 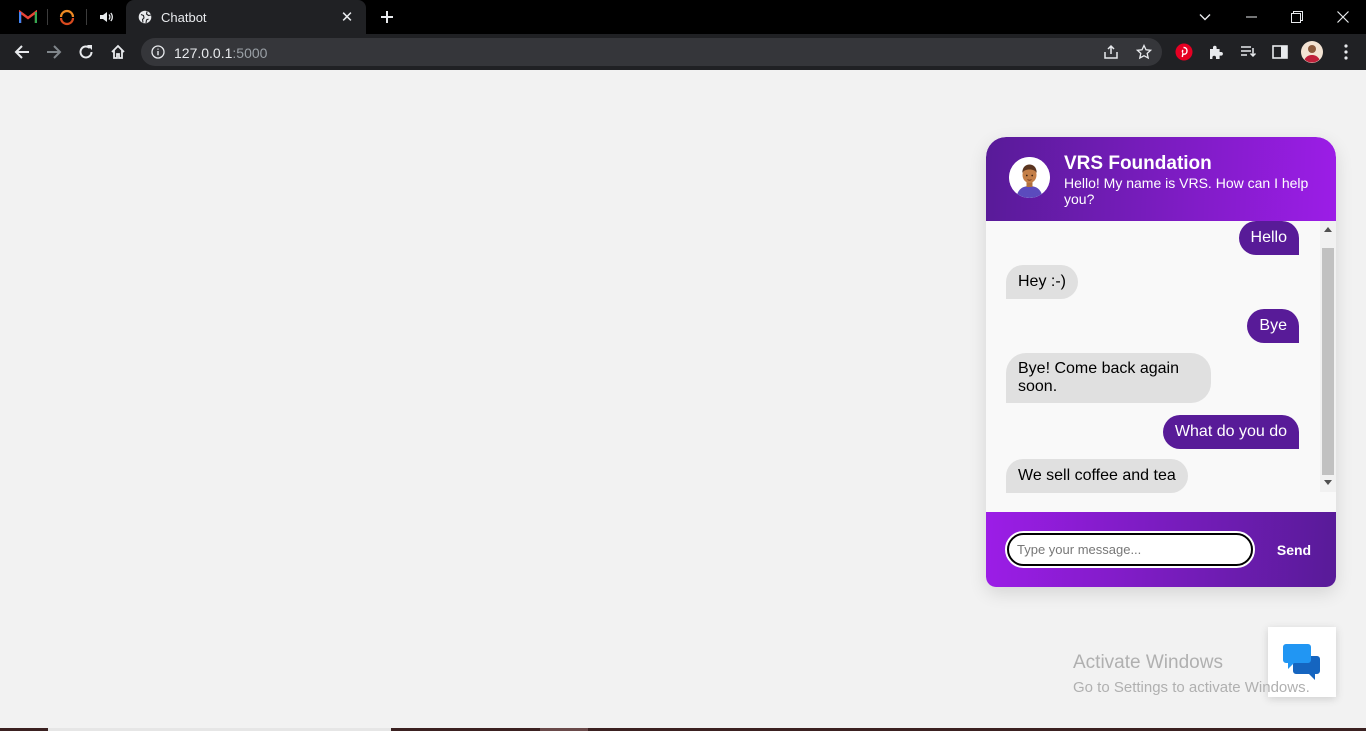 What do you see at coordinates (1273, 326) in the screenshot?
I see `message-user: Bye` at bounding box center [1273, 326].